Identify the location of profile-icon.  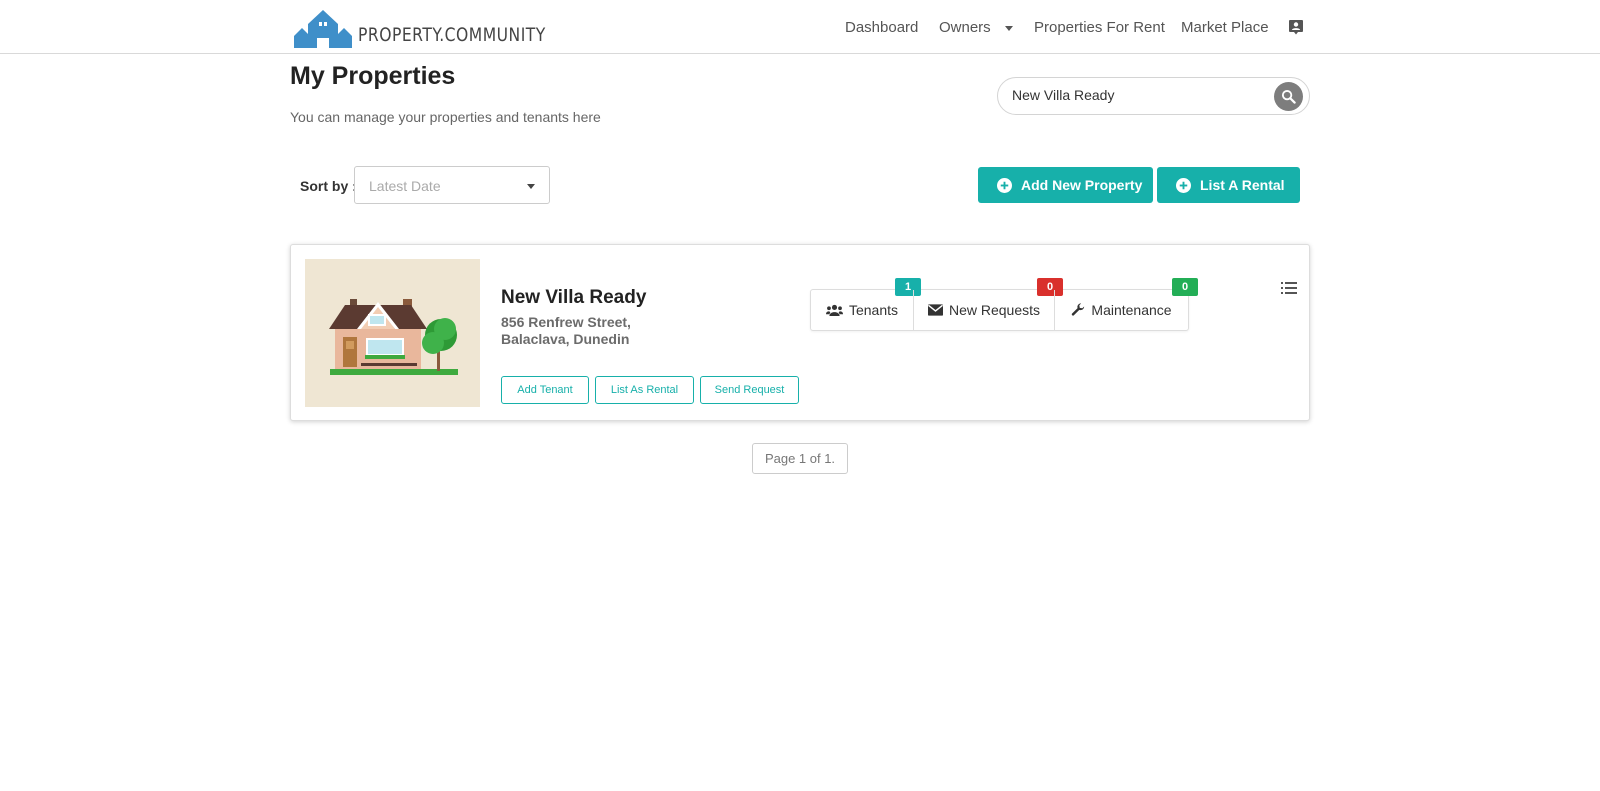
(1296, 27).